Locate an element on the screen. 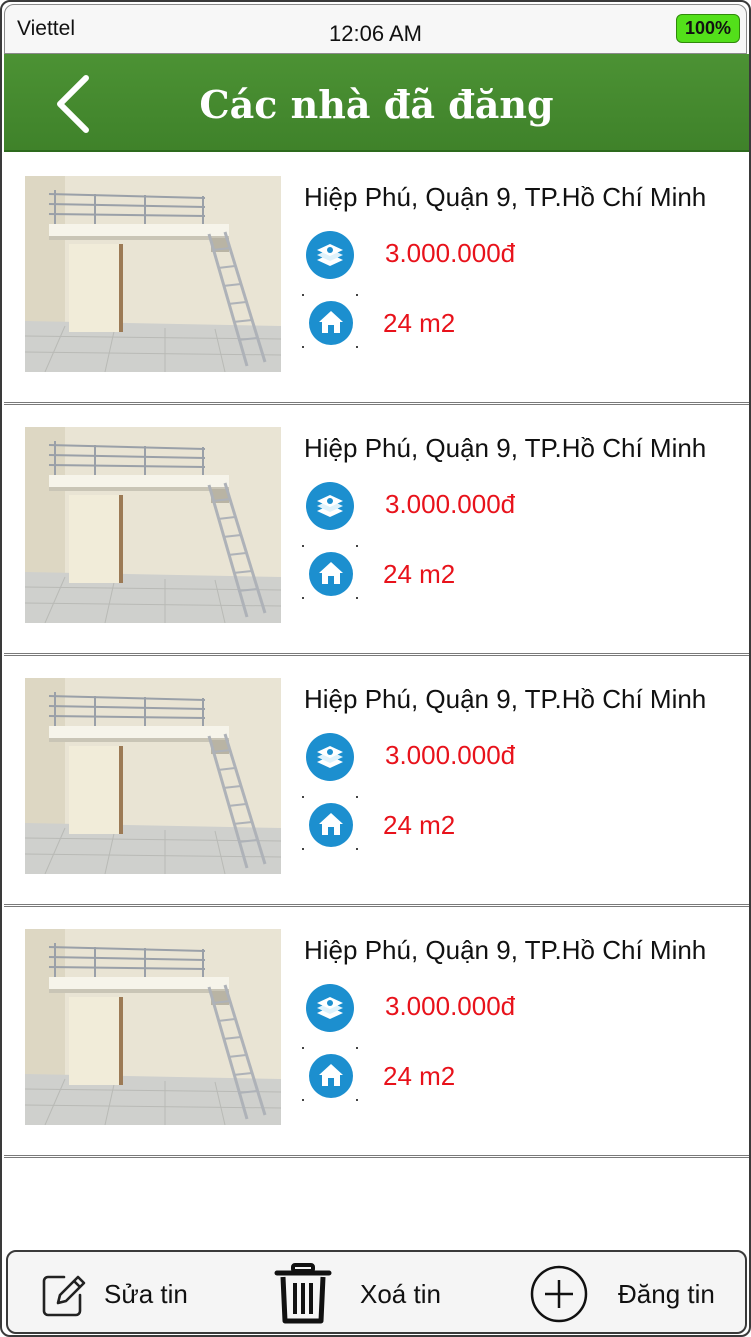  battery-indicator: 100% is located at coordinates (708, 28).